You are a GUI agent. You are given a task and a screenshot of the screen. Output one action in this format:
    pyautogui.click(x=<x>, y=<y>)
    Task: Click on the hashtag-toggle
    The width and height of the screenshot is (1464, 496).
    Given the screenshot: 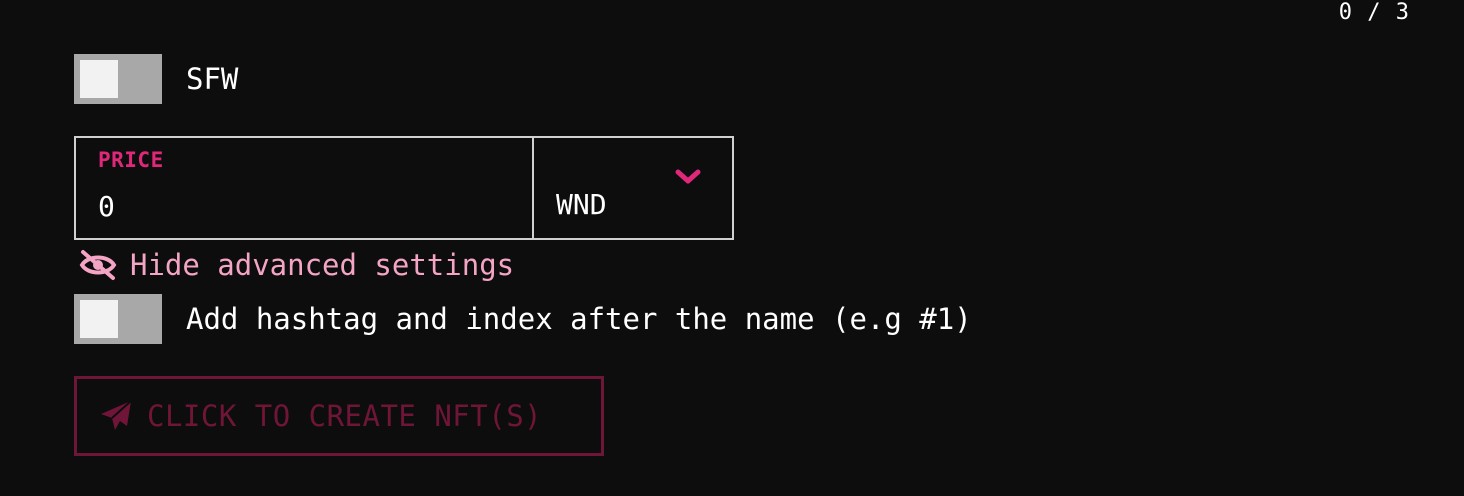 What is the action you would take?
    pyautogui.click(x=118, y=319)
    